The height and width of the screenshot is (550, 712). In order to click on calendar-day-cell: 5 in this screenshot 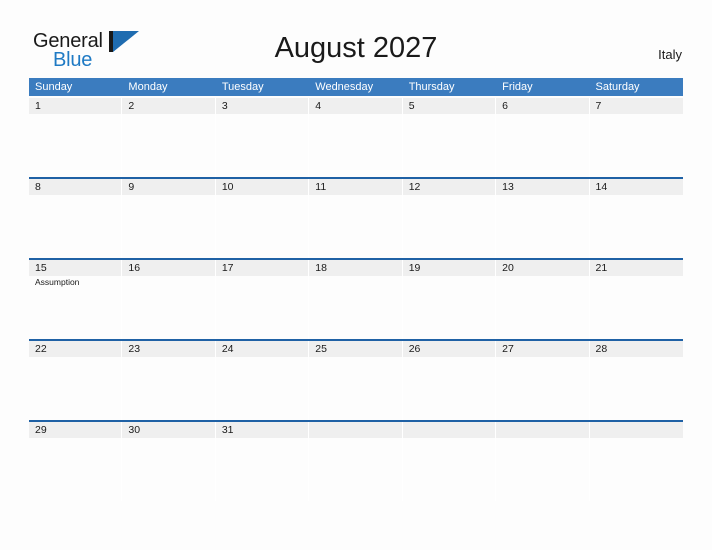, I will do `click(449, 137)`.